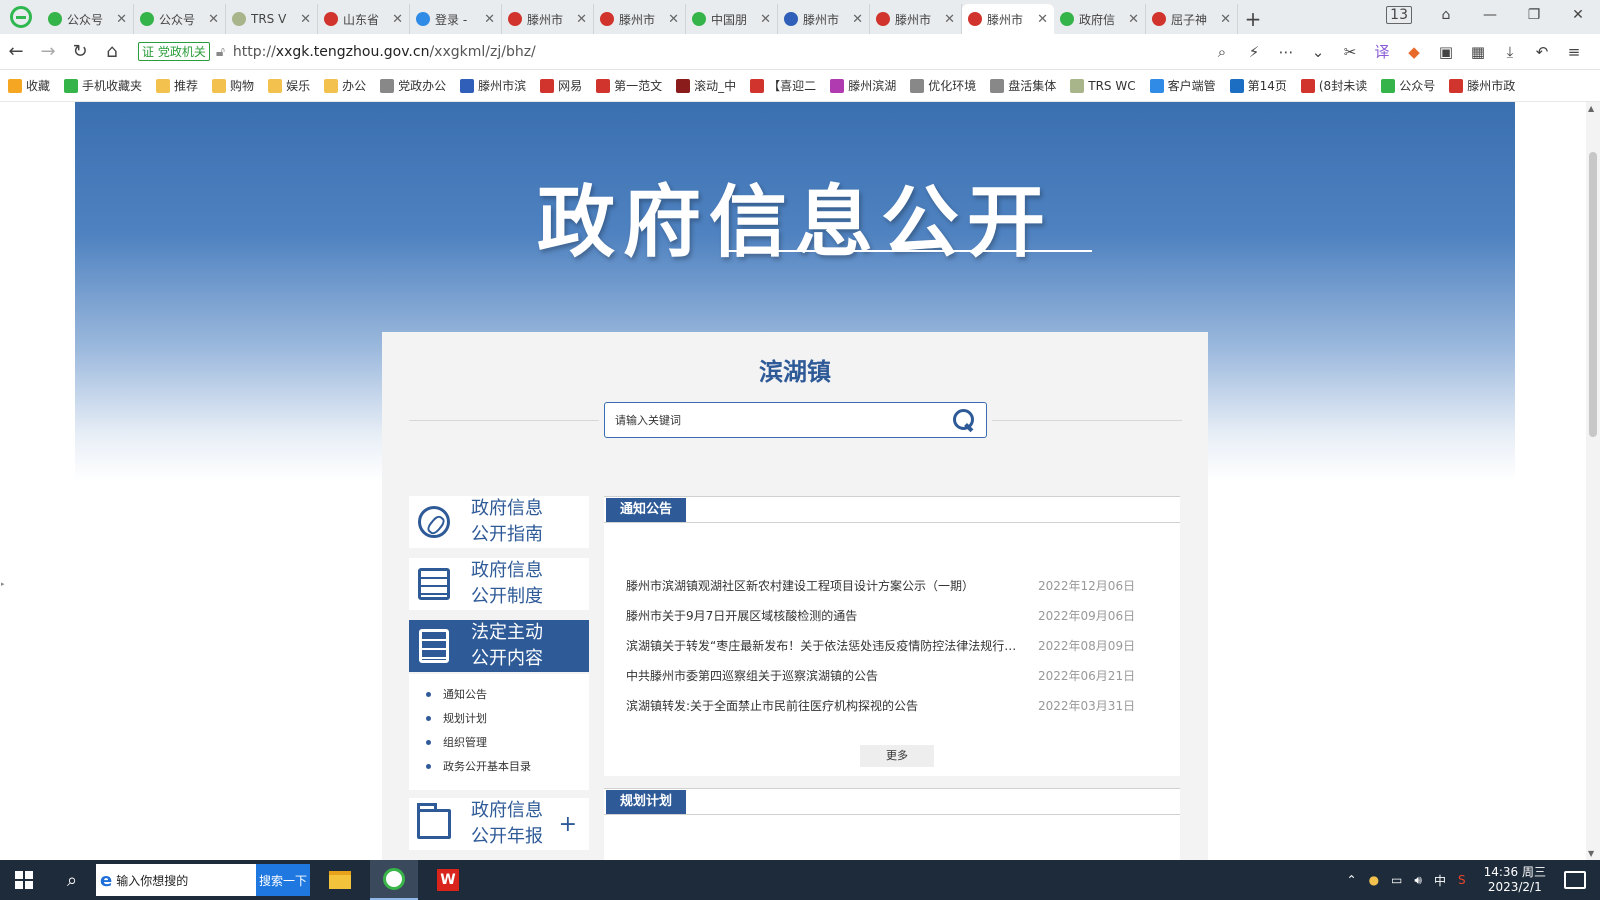  Describe the element at coordinates (863, 85) in the screenshot. I see `bookmark-item: 滕州滨湖` at that location.